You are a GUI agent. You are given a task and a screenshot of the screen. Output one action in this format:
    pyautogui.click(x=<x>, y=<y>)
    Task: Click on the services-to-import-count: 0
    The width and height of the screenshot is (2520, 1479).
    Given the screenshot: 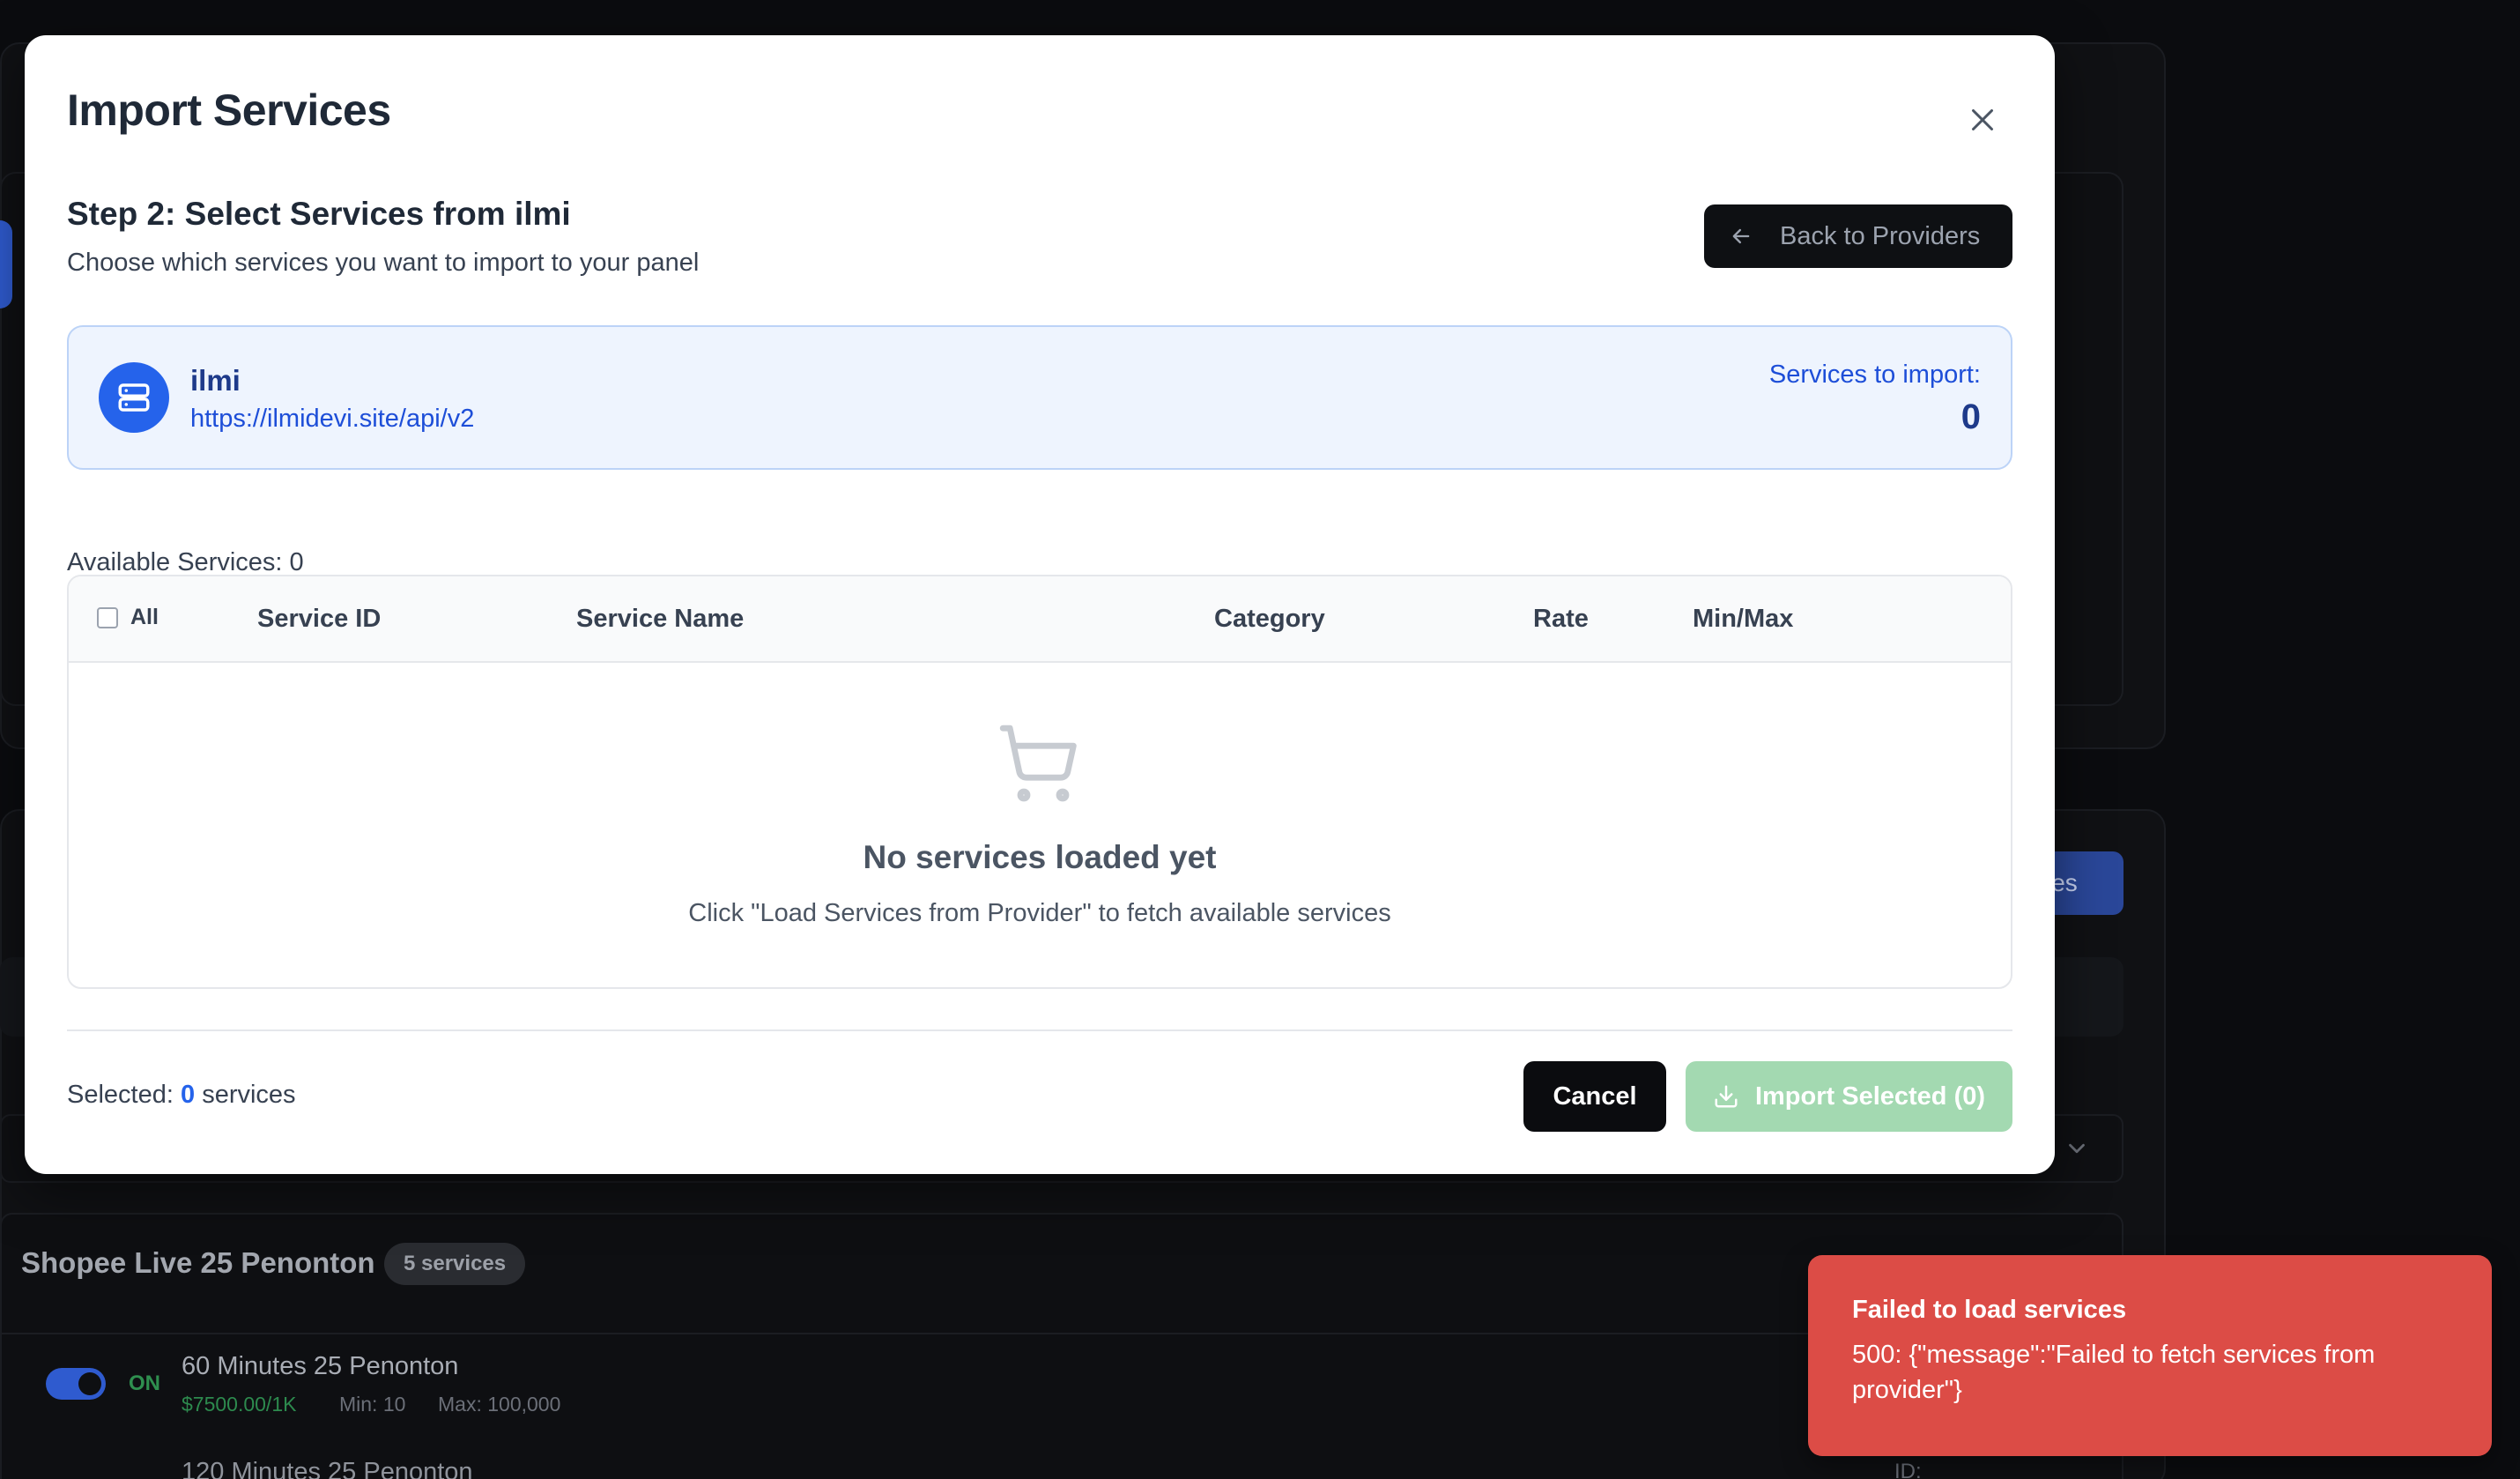 What is the action you would take?
    pyautogui.click(x=1970, y=417)
    